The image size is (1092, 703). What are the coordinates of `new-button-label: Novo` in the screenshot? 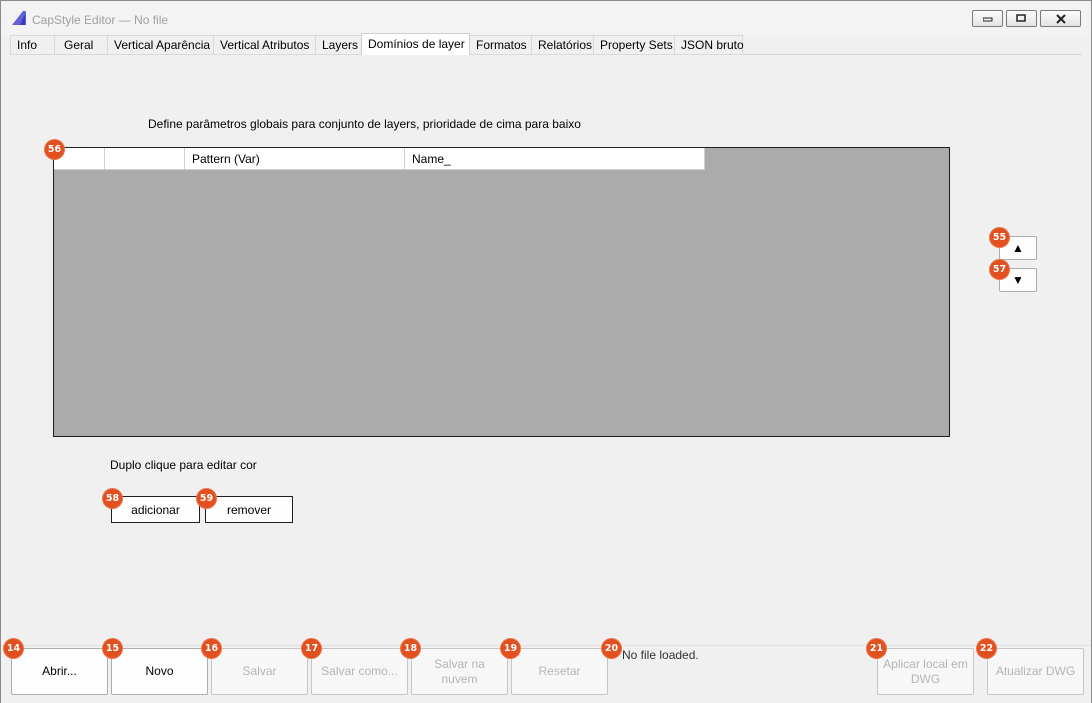 It's located at (159, 671).